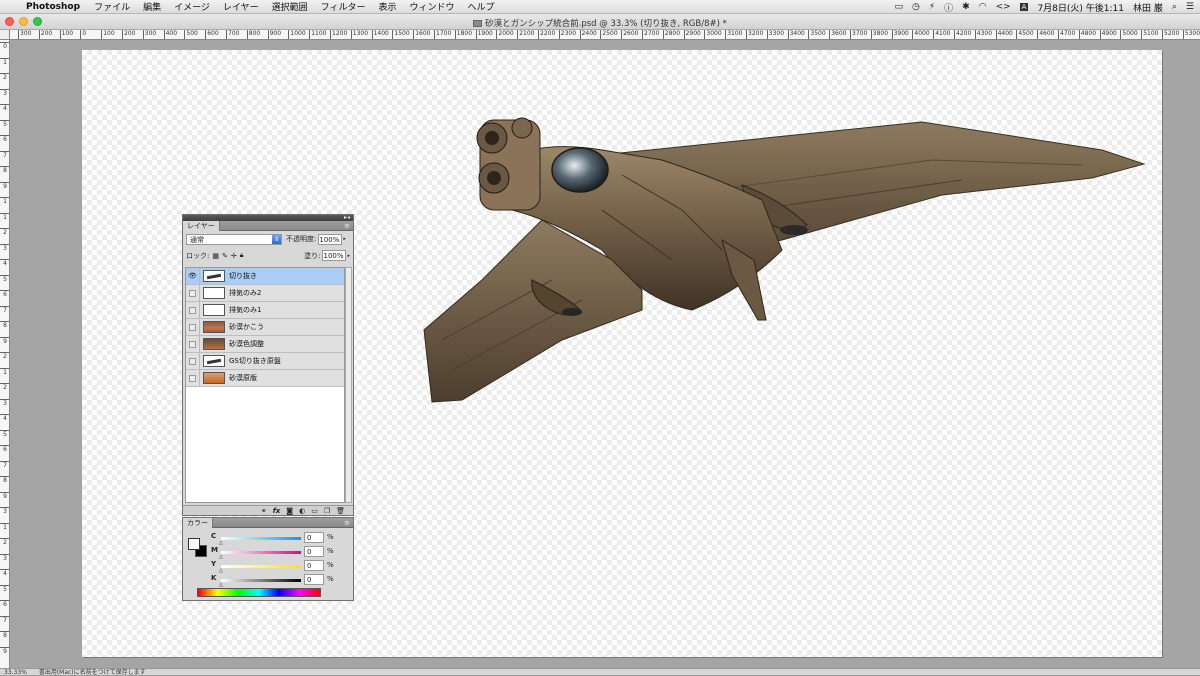 This screenshot has width=1200, height=676. I want to click on layer-row-gs-cutout-original: GS切り抜き原盤, so click(265, 361).